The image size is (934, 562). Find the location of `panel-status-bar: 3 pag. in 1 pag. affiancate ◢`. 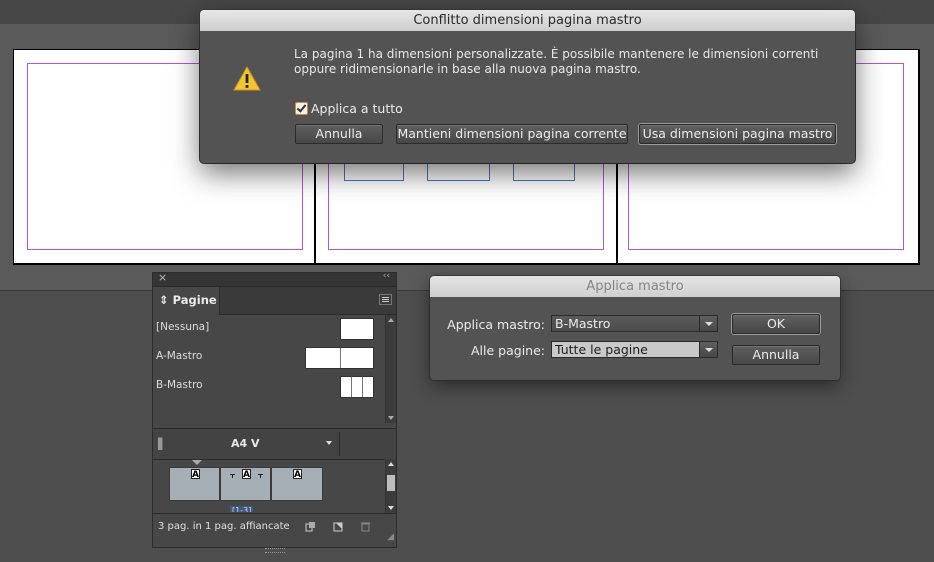

panel-status-bar: 3 pag. in 1 pag. affiancate ◢ is located at coordinates (274, 527).